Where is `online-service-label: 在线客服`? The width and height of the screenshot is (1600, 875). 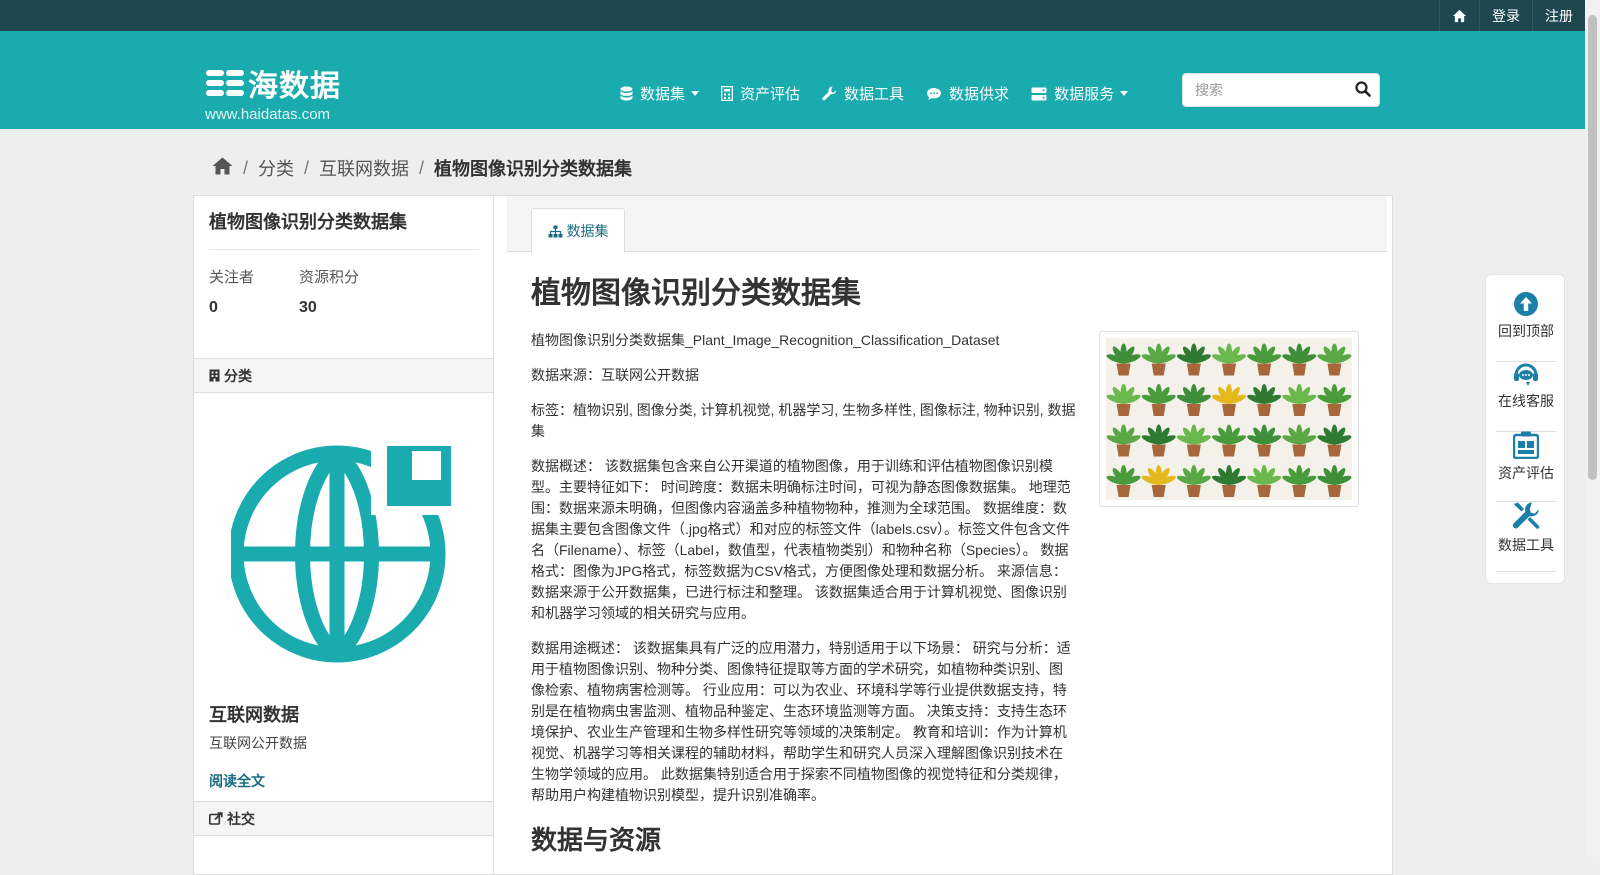 online-service-label: 在线客服 is located at coordinates (1526, 401).